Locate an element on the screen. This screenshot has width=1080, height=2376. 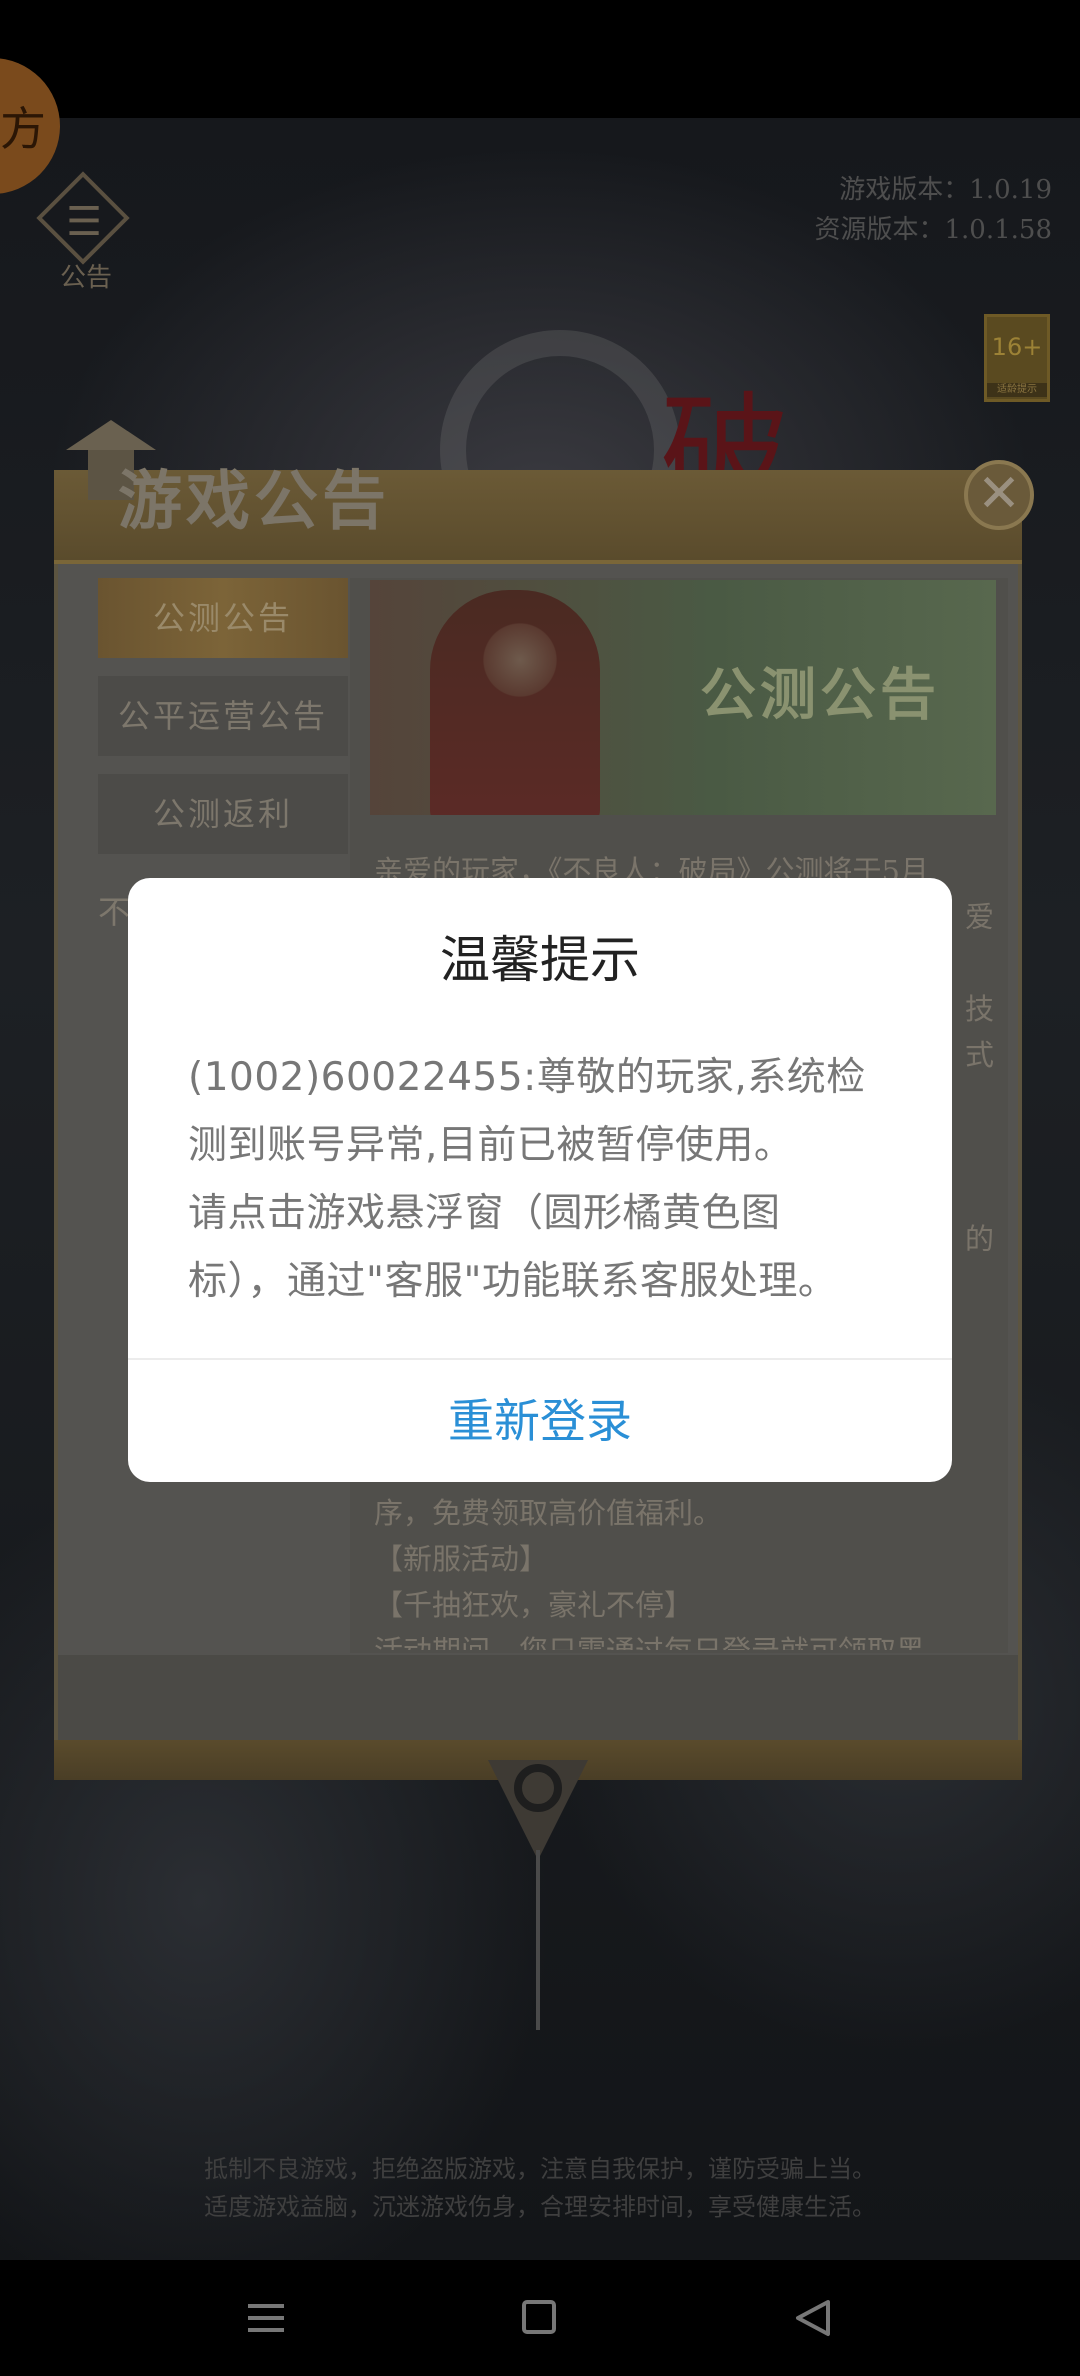
health-advisory-line: 适度游戏益脑，沉迷游戏伤身，合理安排时间，享受健康生活。 is located at coordinates (540, 2207).